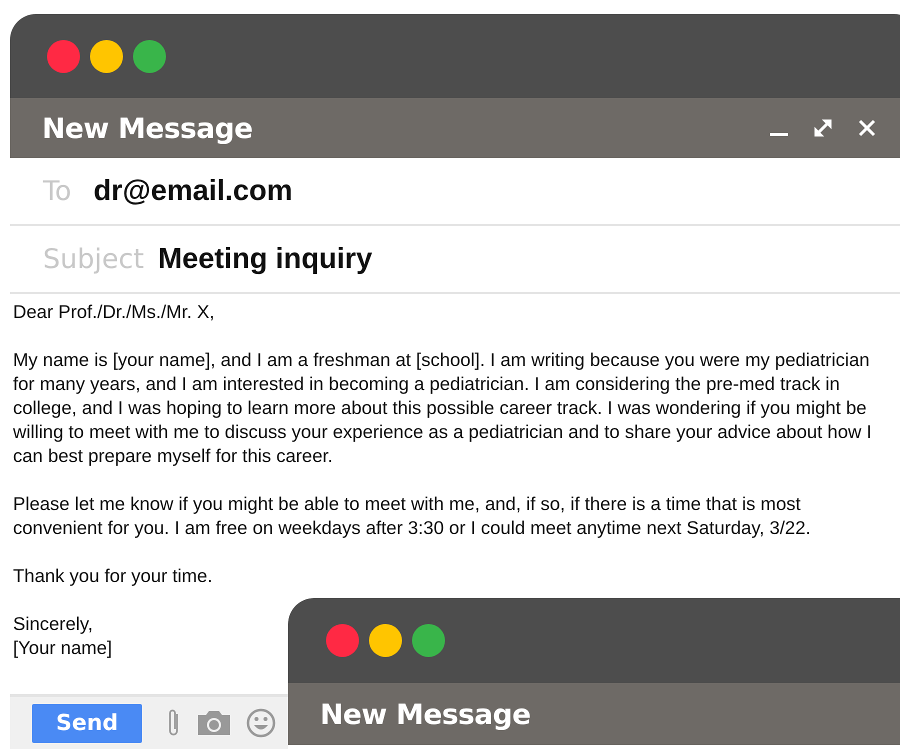 The image size is (900, 749). What do you see at coordinates (412, 516) in the screenshot?
I see `body-paragraph: Please let me know if you might be able to meet with me, and, if so, if there is a time that is most convenient for you. I am free on weekdays after 3:30 or I could meet anytime next Saturday, 3/22.` at bounding box center [412, 516].